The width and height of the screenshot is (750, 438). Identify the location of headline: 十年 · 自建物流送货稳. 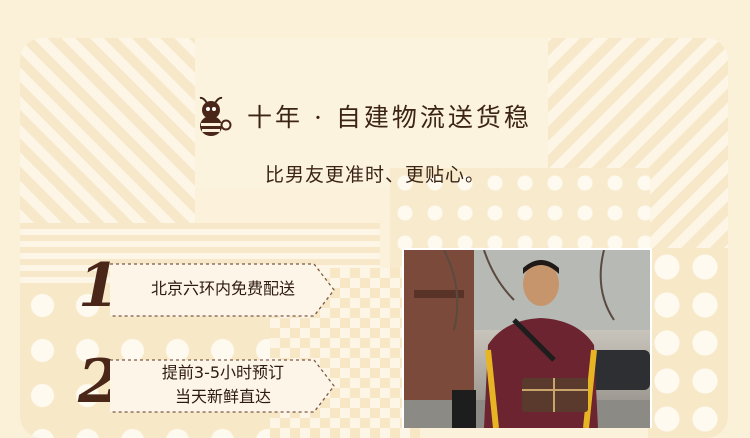
(363, 116).